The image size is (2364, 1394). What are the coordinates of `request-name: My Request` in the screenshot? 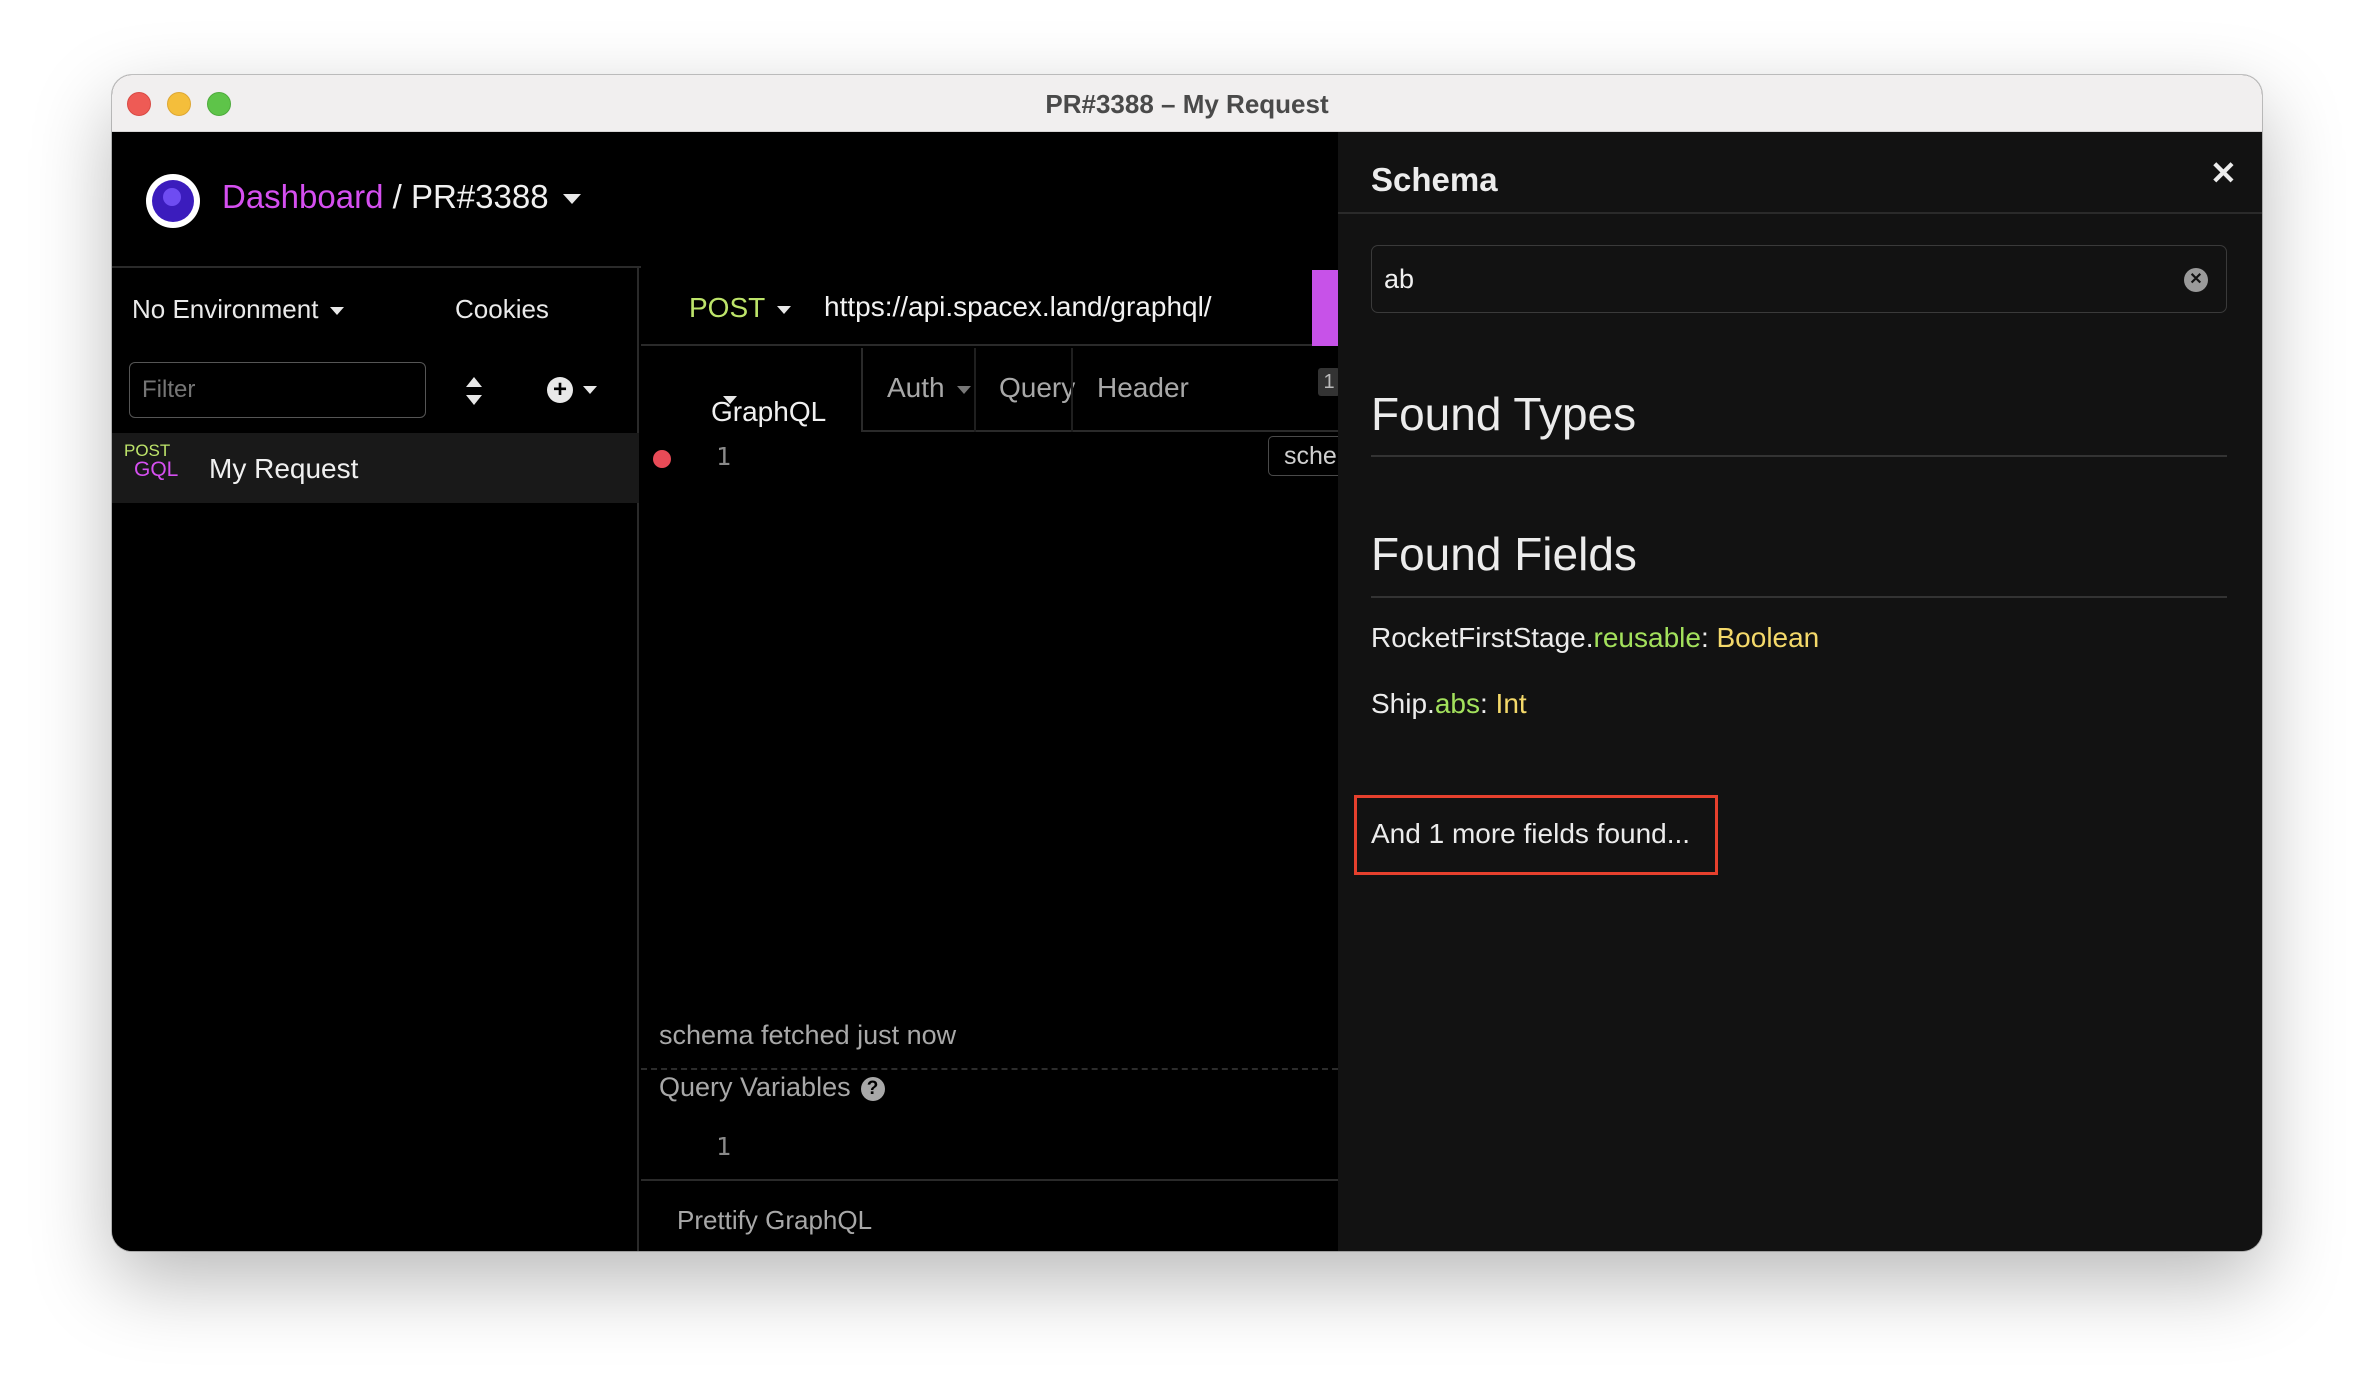 It's located at (284, 468).